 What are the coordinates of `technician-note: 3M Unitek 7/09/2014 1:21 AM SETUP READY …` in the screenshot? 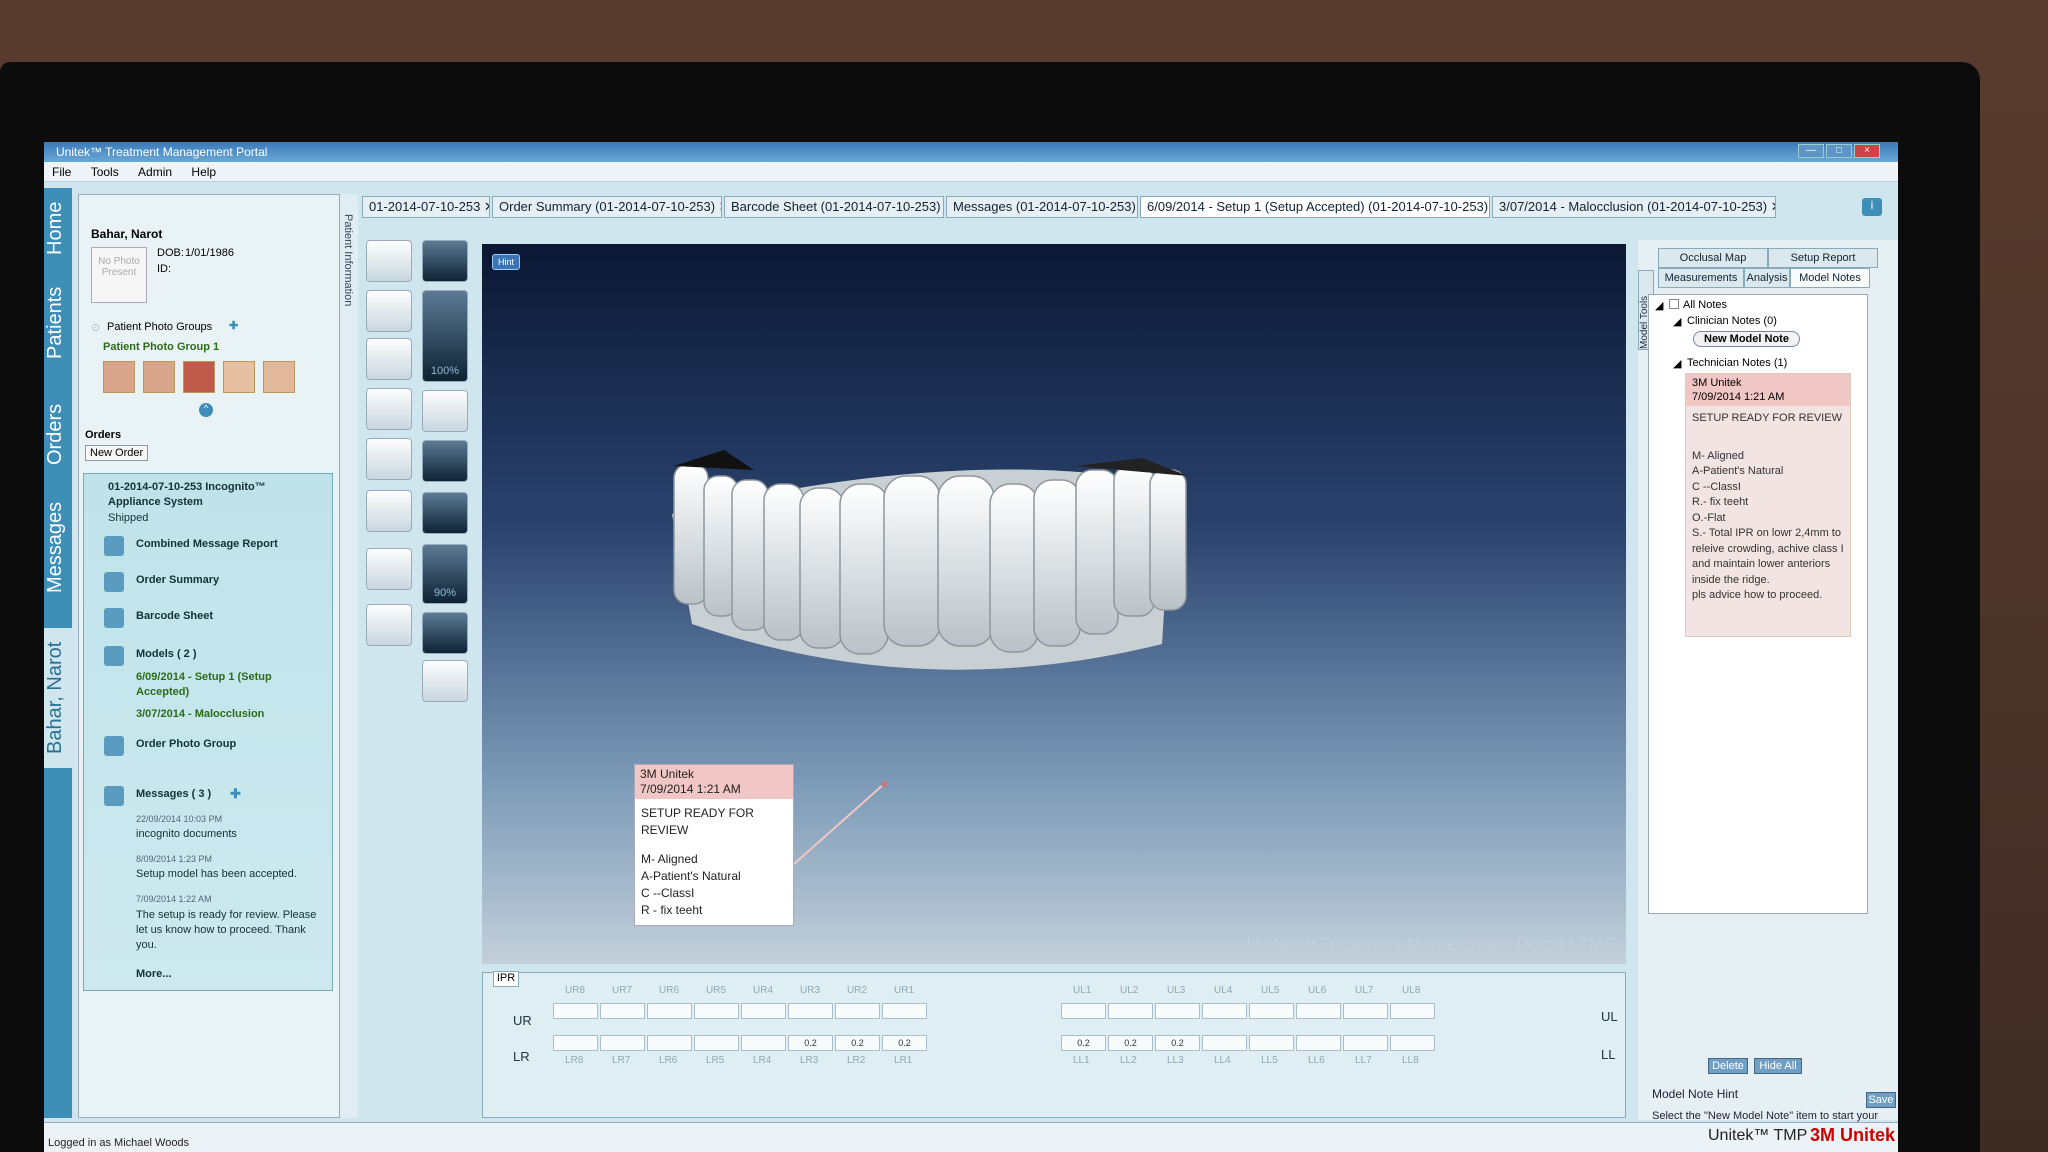 It's located at (1768, 505).